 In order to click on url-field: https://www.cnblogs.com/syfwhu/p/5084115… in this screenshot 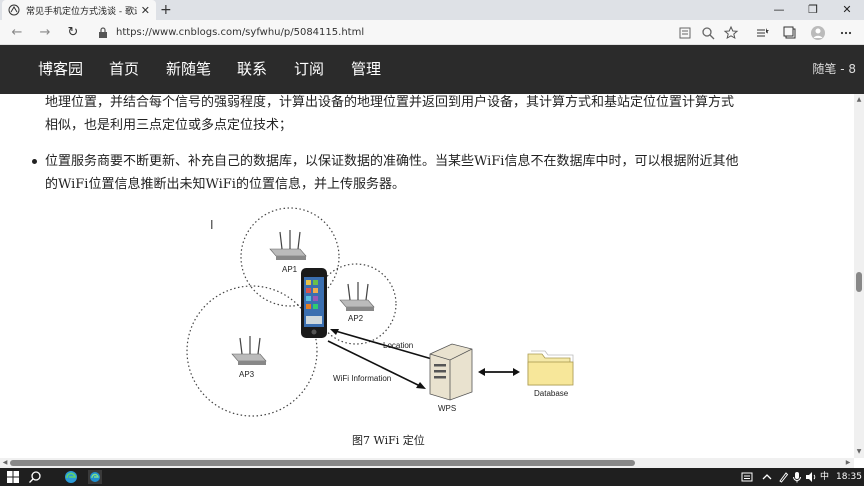, I will do `click(418, 32)`.